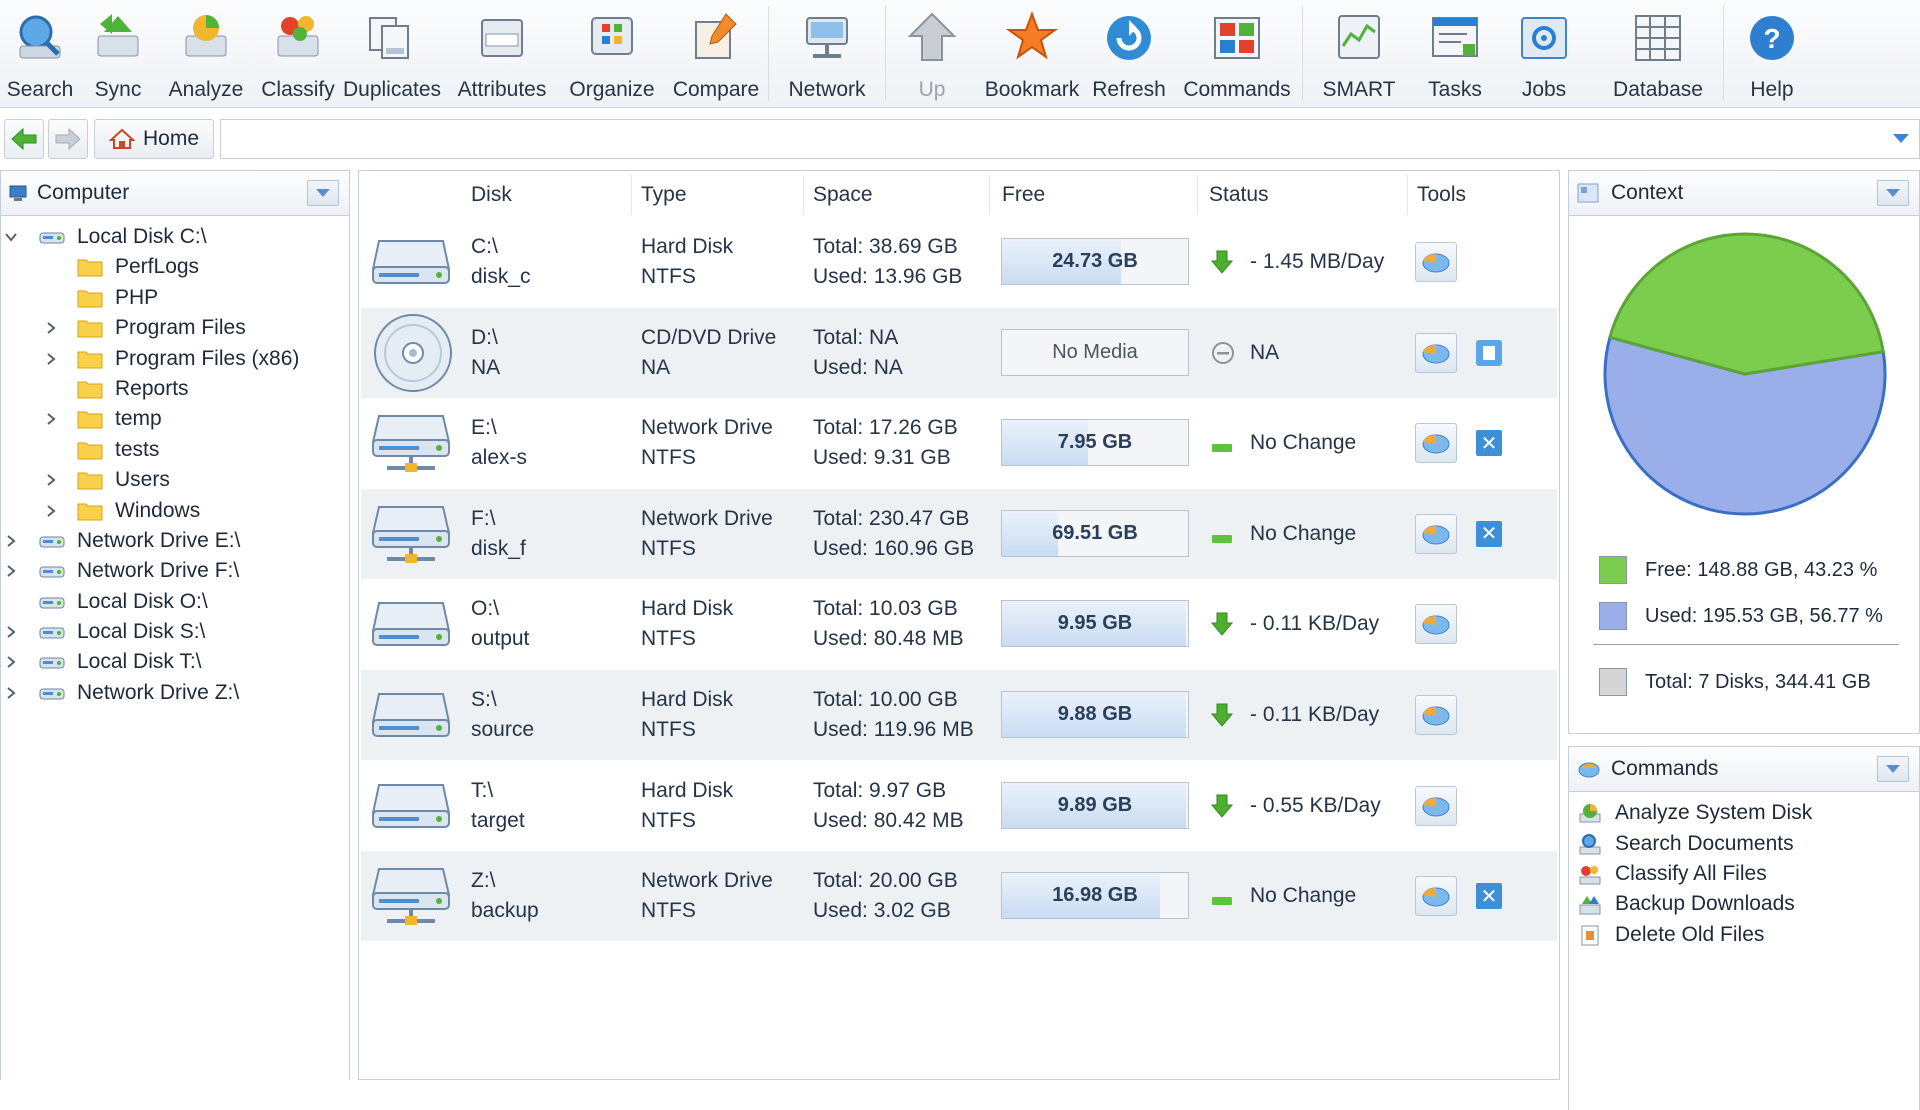 This screenshot has height=1110, width=1920. What do you see at coordinates (1744, 904) in the screenshot?
I see `command-item: Backup Downloads` at bounding box center [1744, 904].